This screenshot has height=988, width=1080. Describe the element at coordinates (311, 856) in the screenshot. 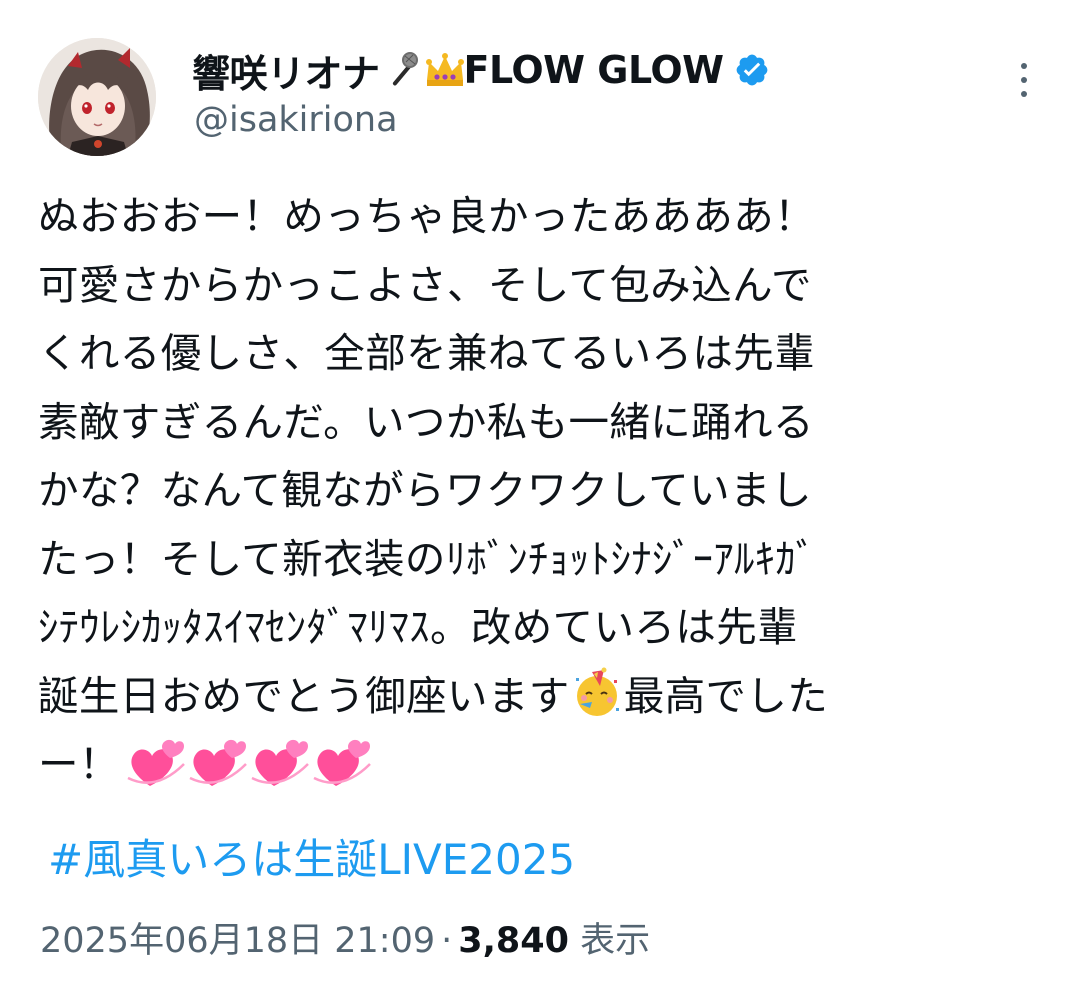

I see `hashtag-link: #風真いろは生誕LIVE2025` at that location.